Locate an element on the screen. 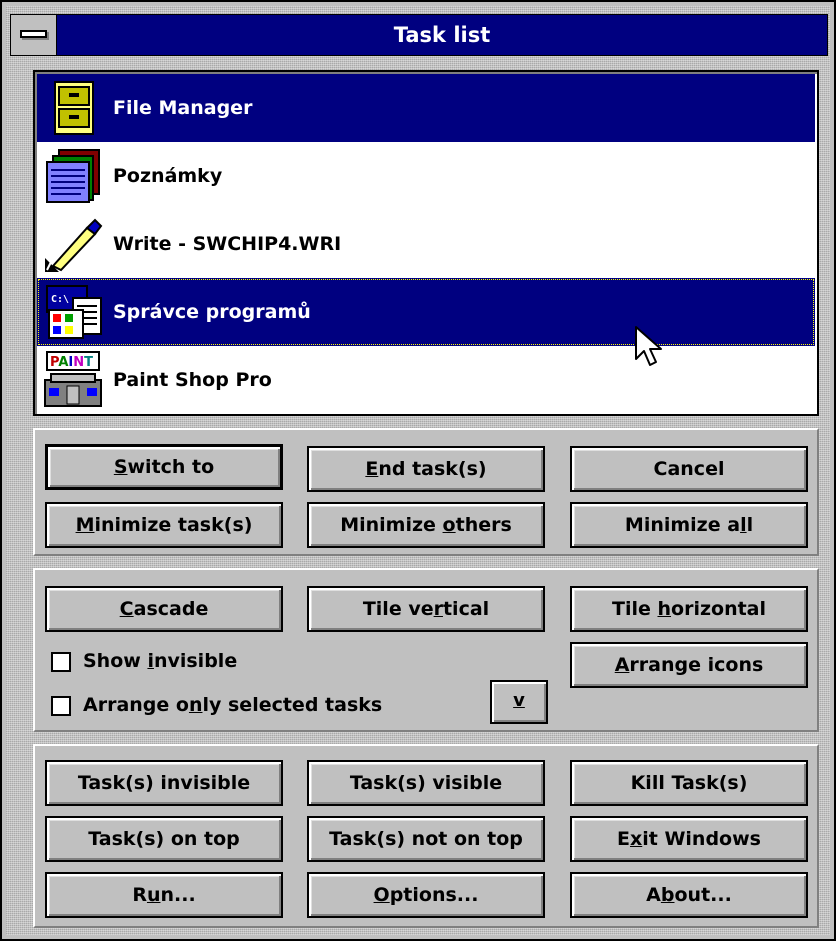 This screenshot has height=941, width=836. cancel-button: Cancel is located at coordinates (689, 469).